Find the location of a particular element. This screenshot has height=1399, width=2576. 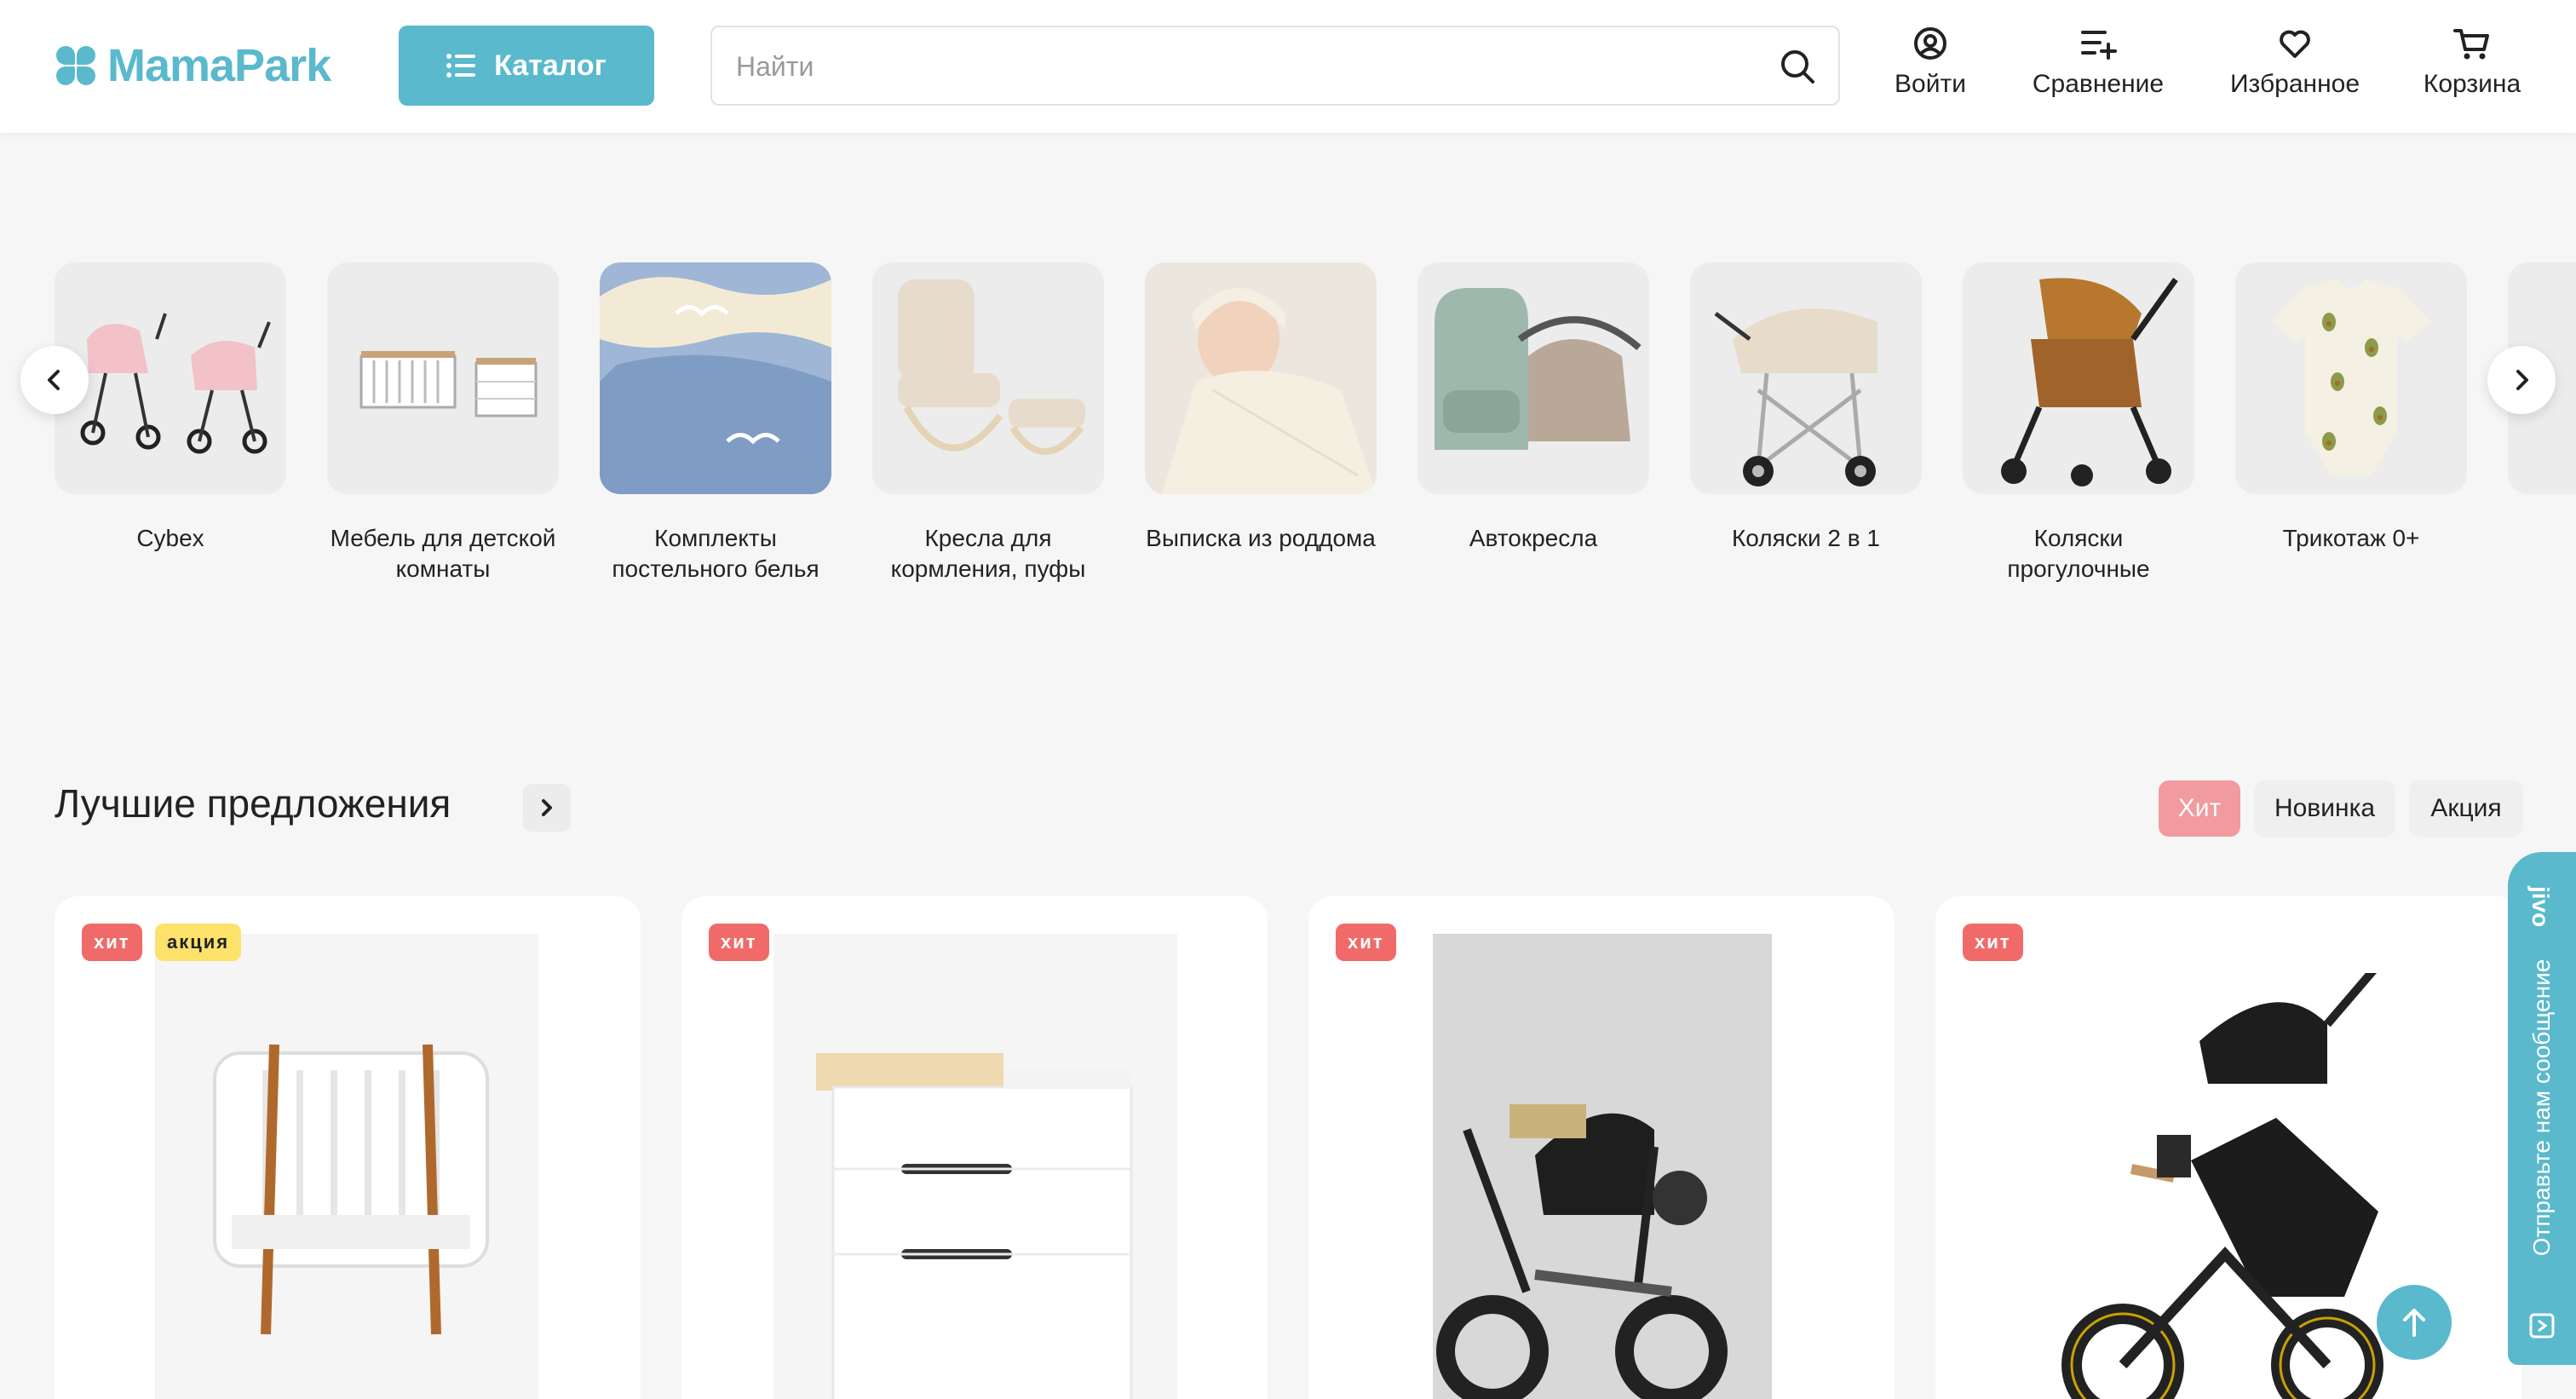

slider-prev-button is located at coordinates (55, 380).